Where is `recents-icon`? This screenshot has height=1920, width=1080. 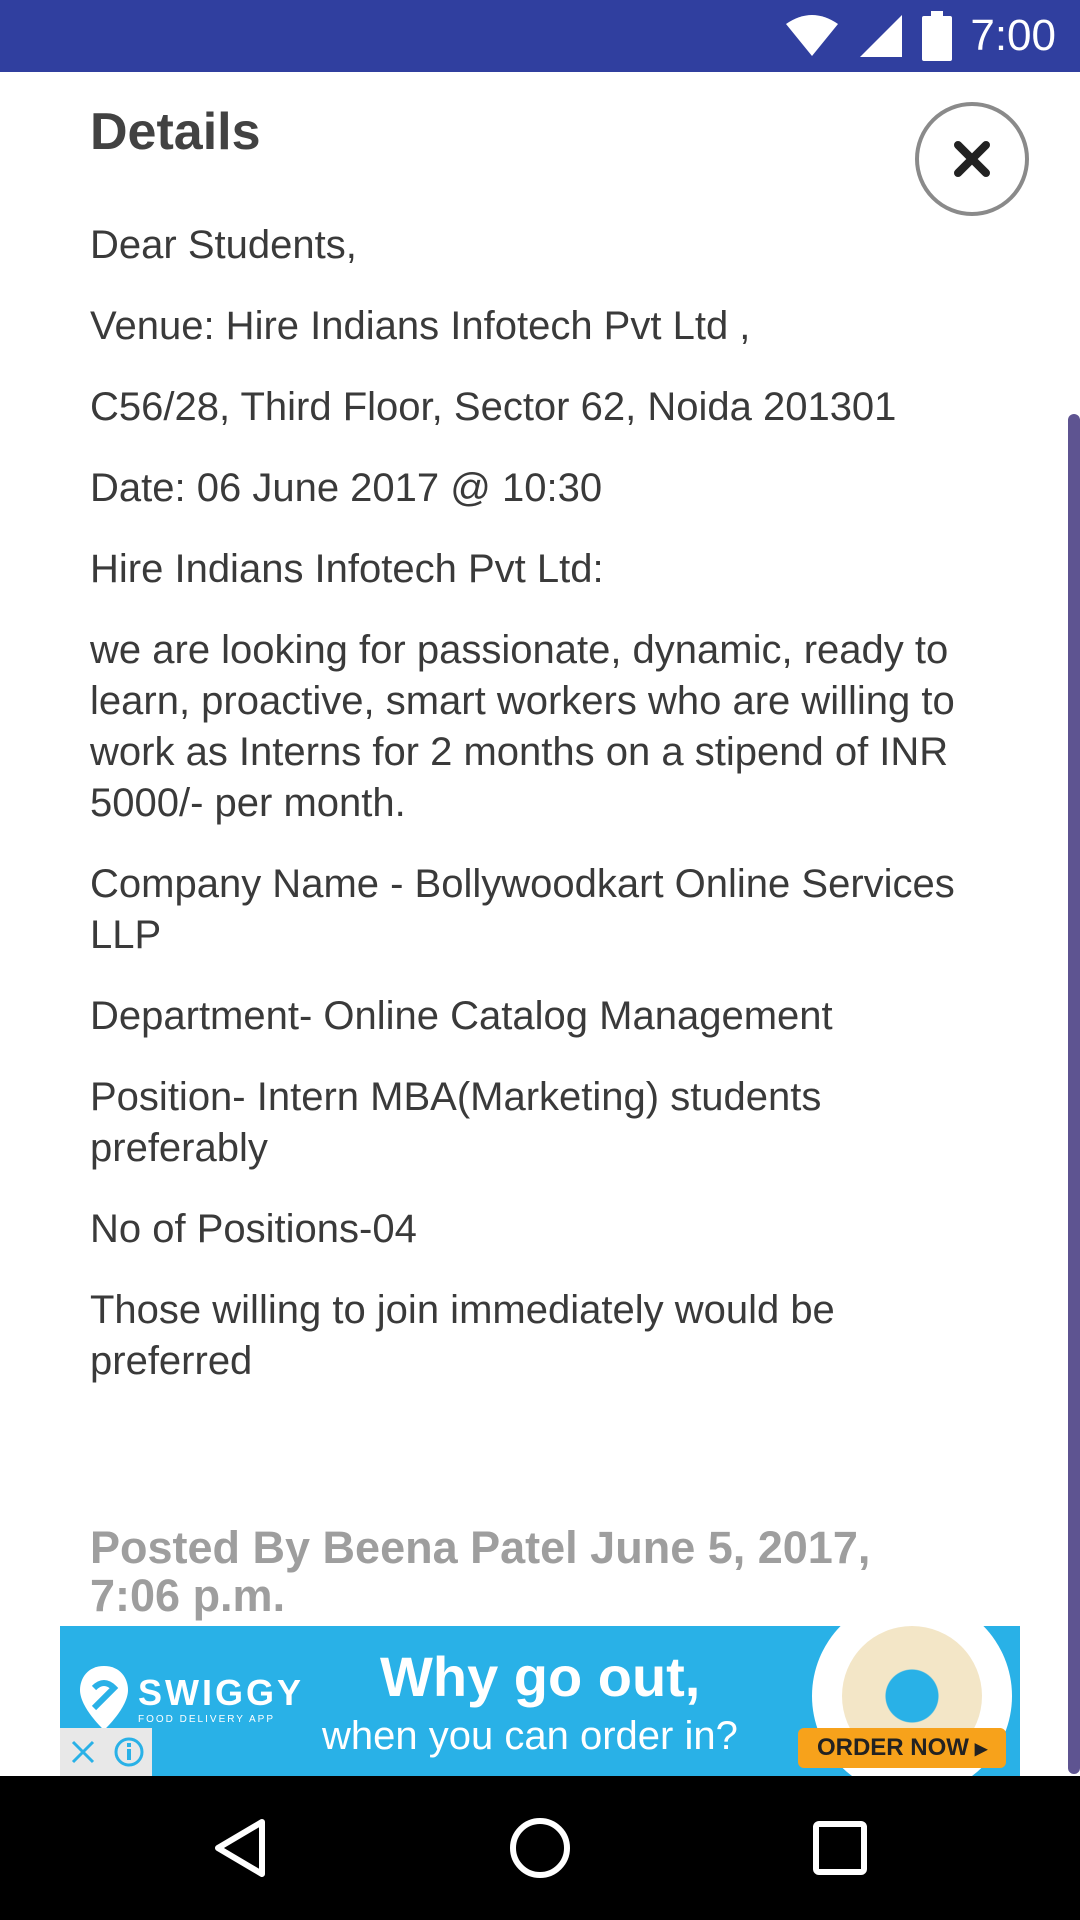 recents-icon is located at coordinates (840, 1848).